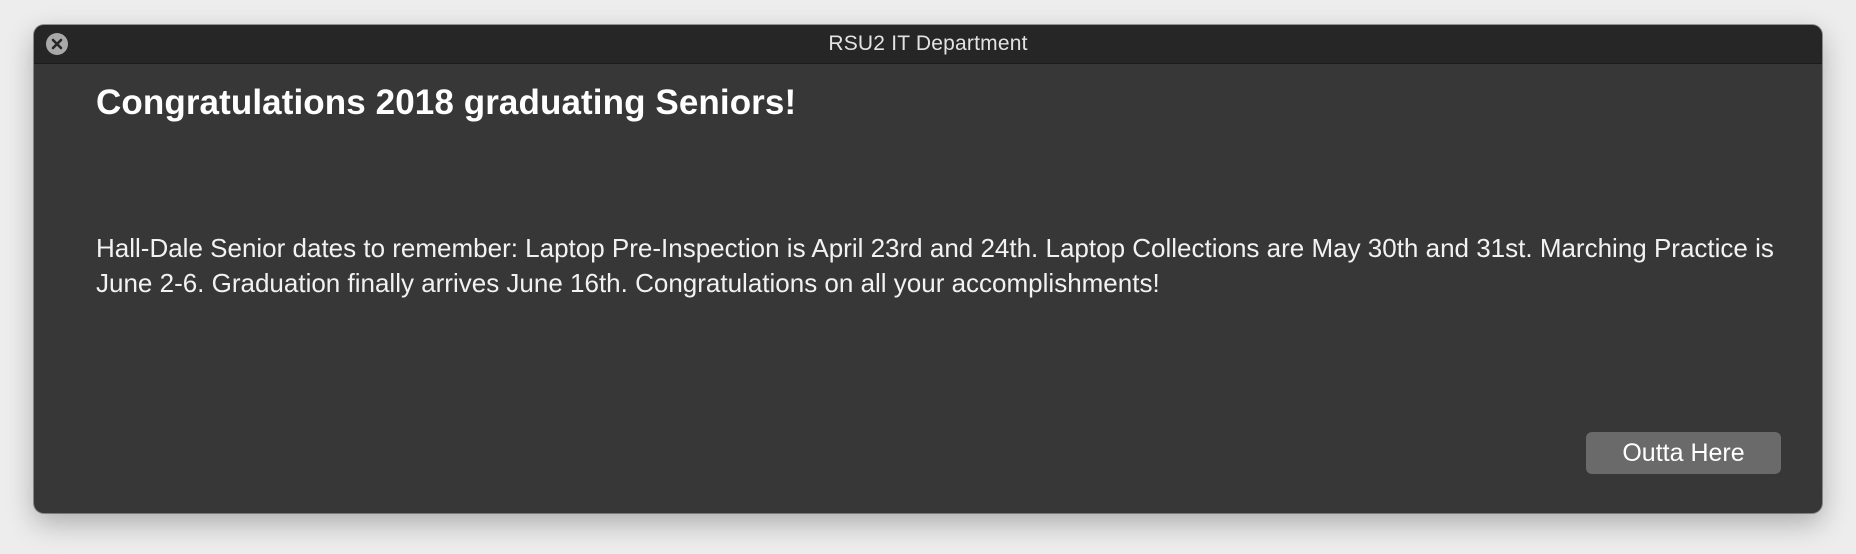 The image size is (1856, 554). I want to click on outta-here-button: Outta Here, so click(1683, 453).